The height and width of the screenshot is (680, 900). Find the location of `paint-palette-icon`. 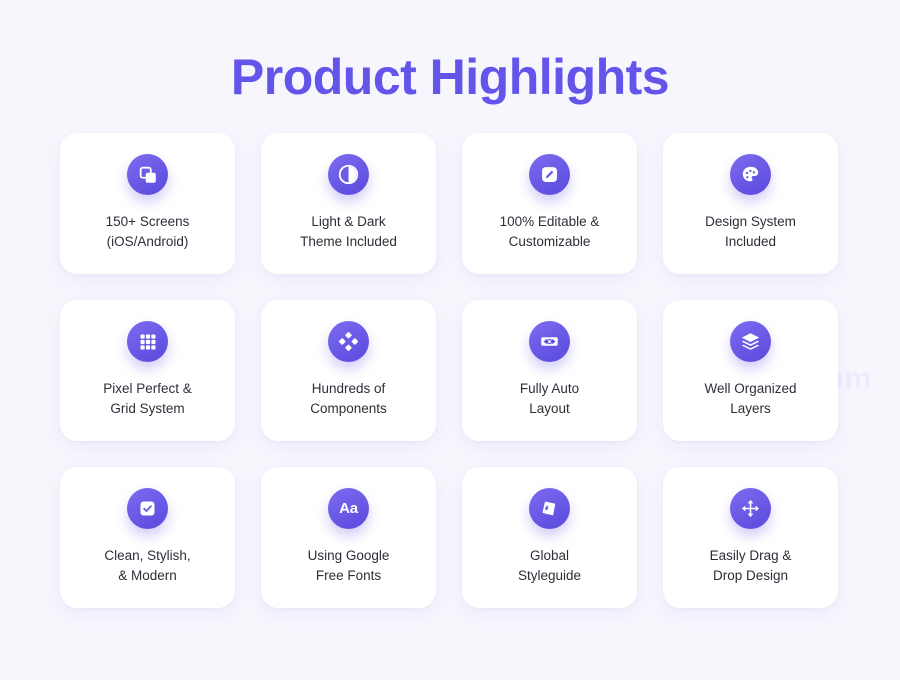

paint-palette-icon is located at coordinates (750, 174).